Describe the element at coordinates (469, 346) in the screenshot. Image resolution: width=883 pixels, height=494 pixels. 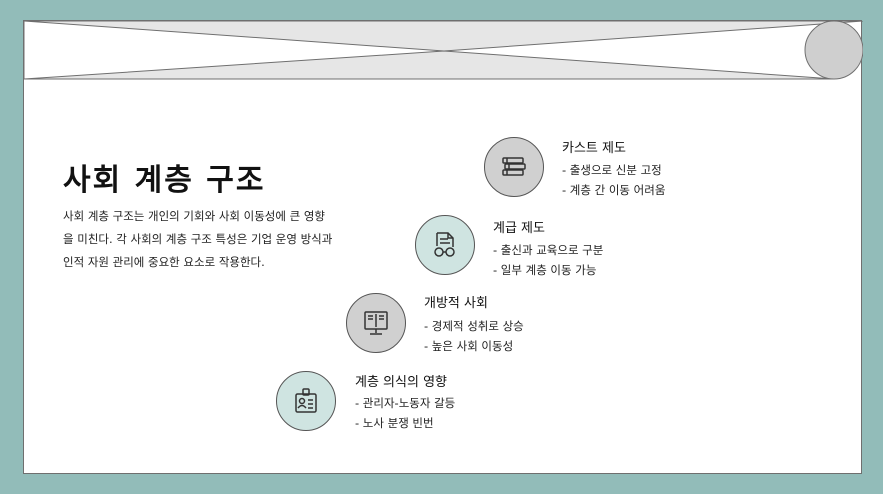
I see `item-line: - 높은 사회 이동성` at that location.